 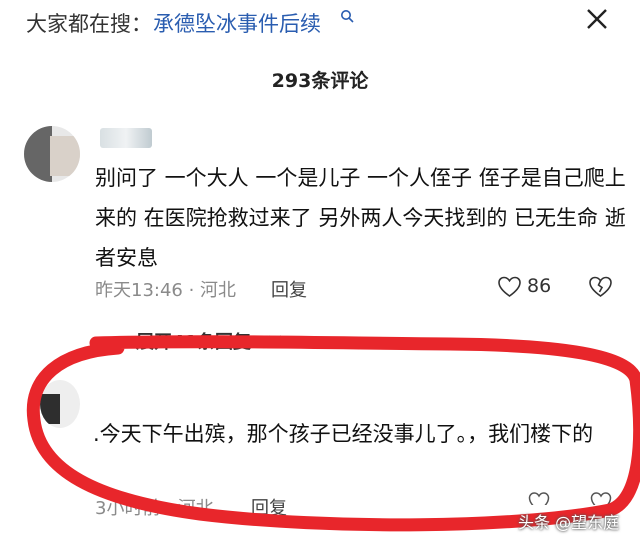 What do you see at coordinates (343, 434) in the screenshot?
I see `comment-text: .今天下午出殡，那个孩子已经没事儿了。，我们楼下的` at bounding box center [343, 434].